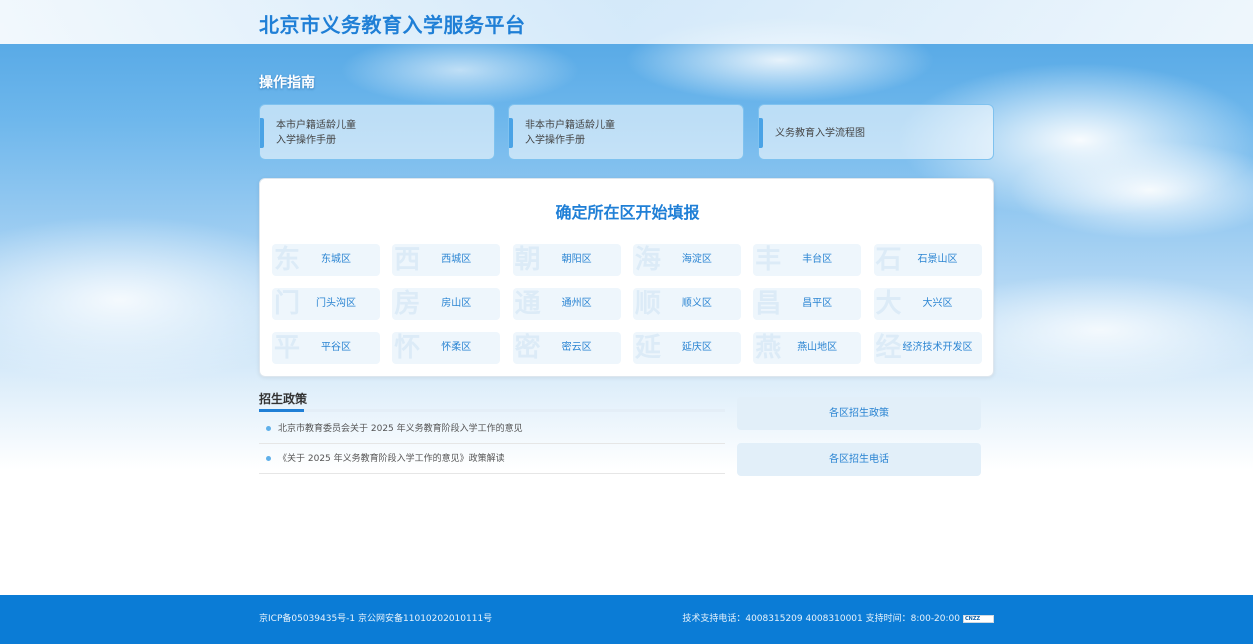 The height and width of the screenshot is (644, 1253). Describe the element at coordinates (576, 259) in the screenshot. I see `district-label: 朝阳区` at that location.